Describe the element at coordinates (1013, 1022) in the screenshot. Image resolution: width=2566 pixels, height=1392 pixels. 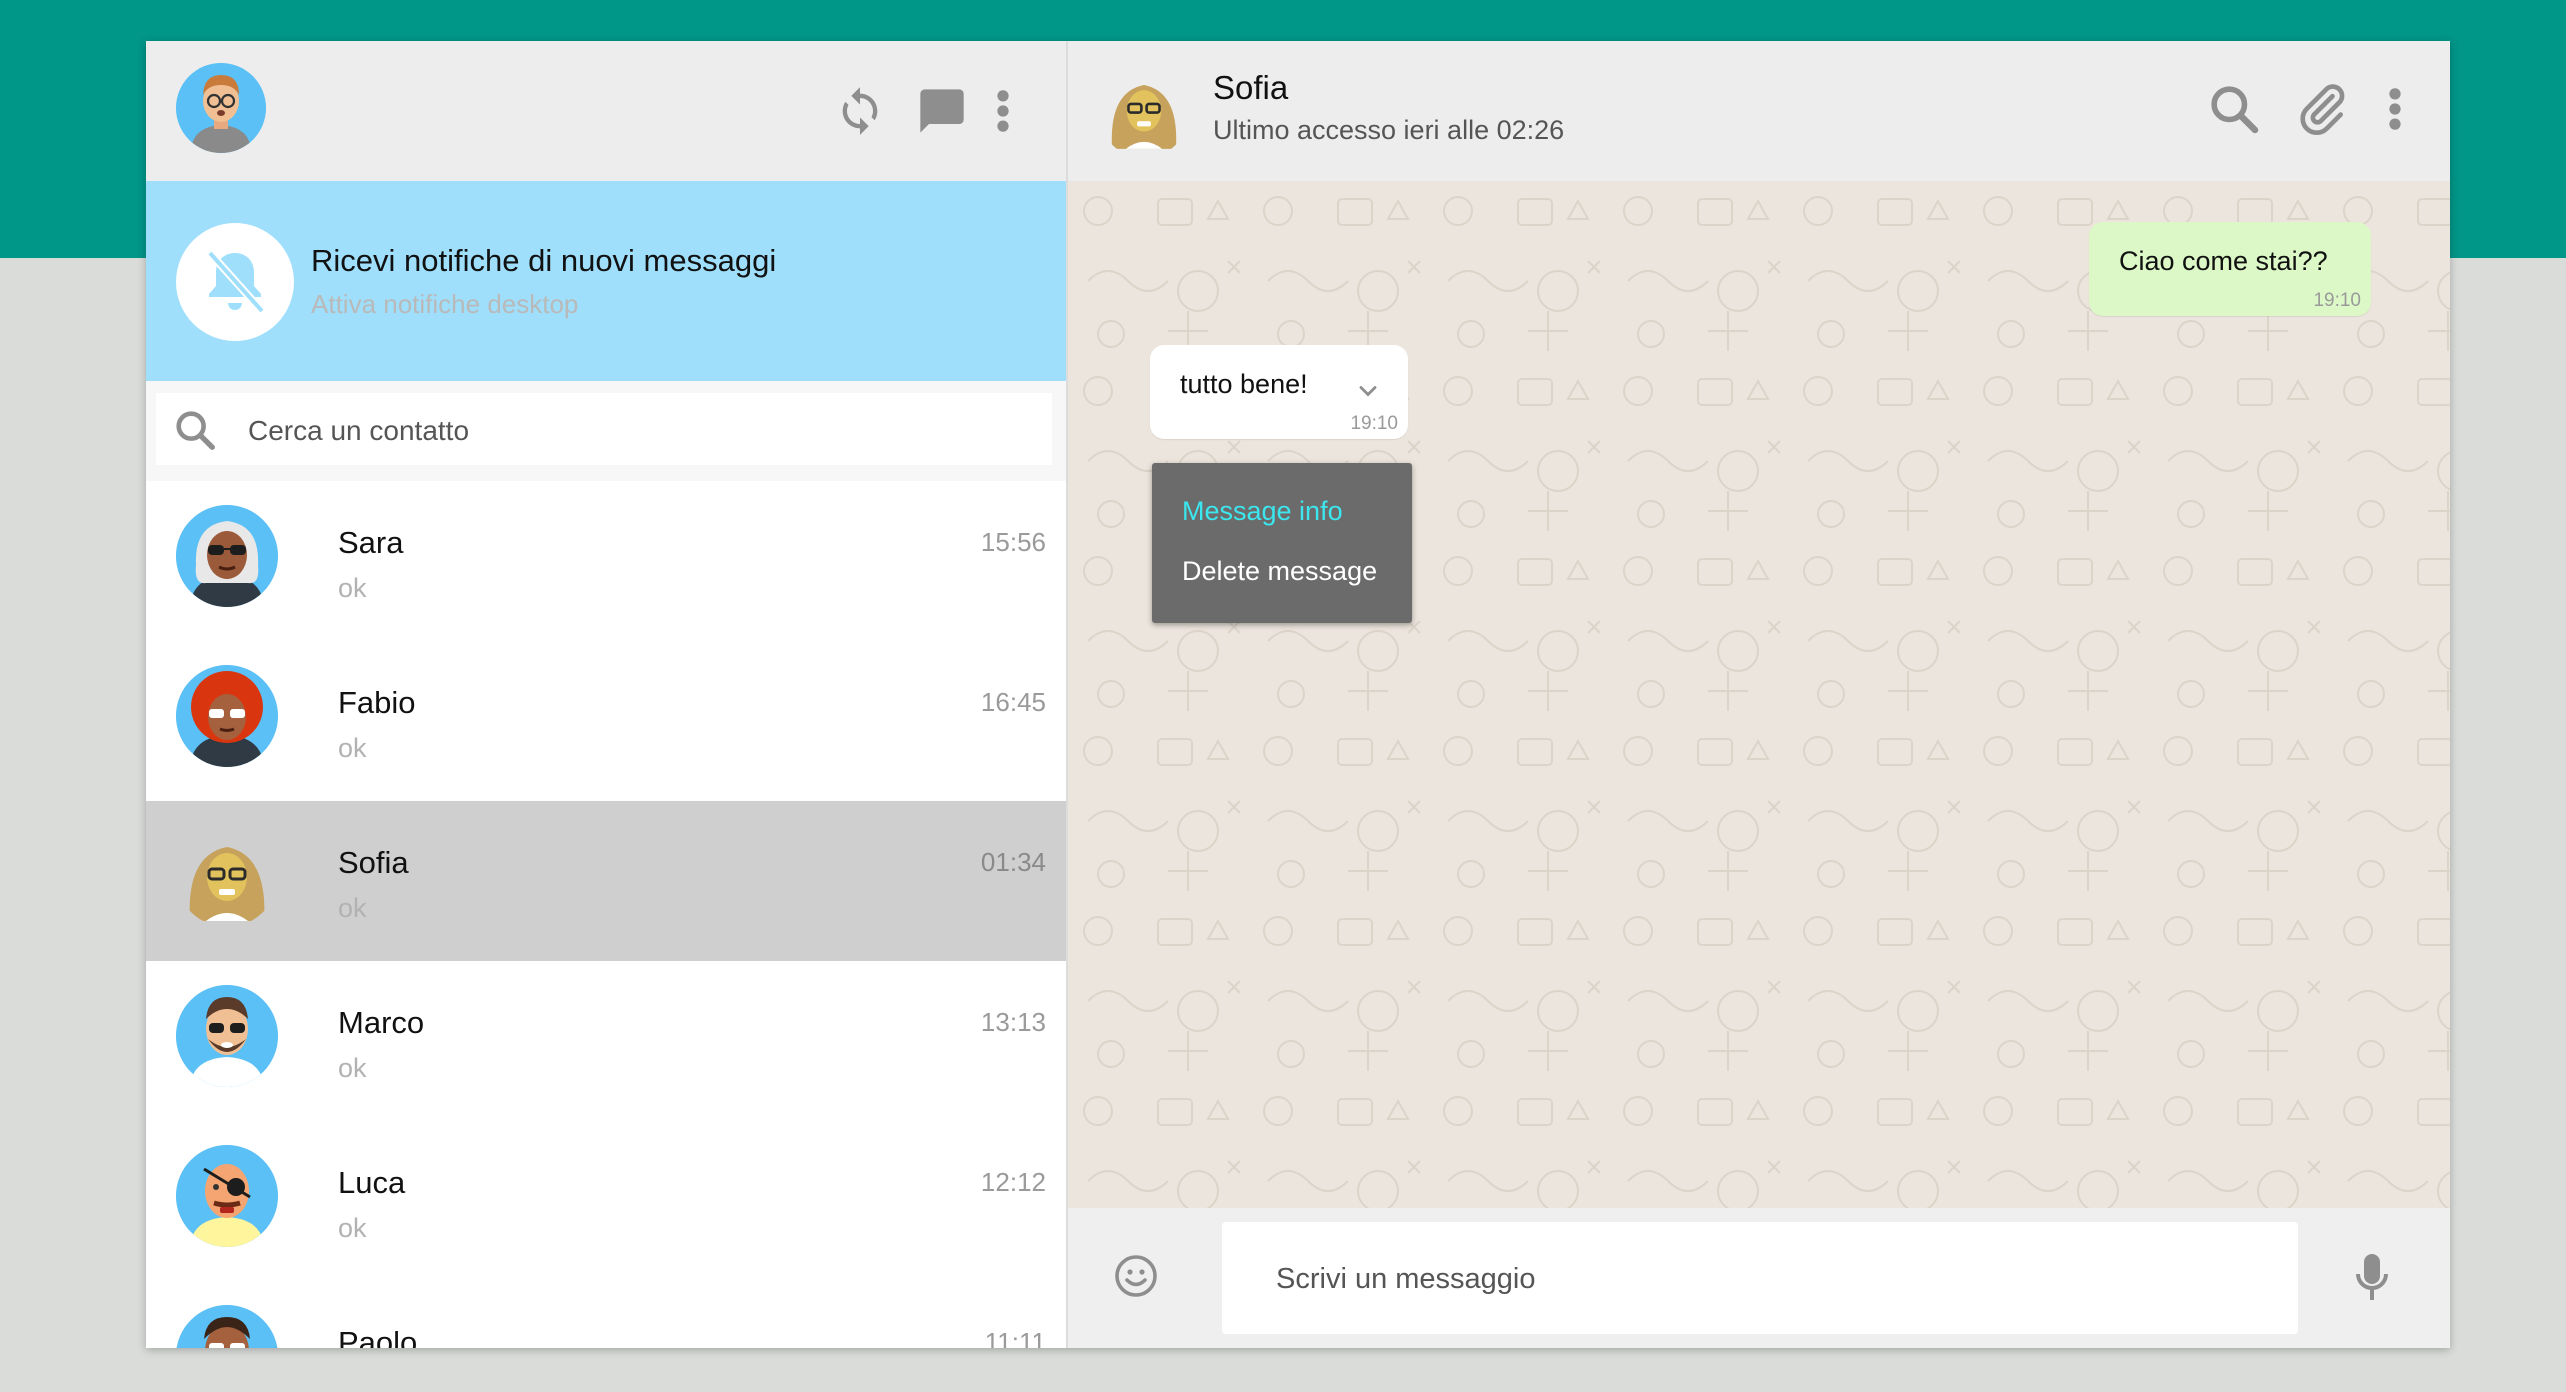
I see `contact-time: 13:13` at that location.